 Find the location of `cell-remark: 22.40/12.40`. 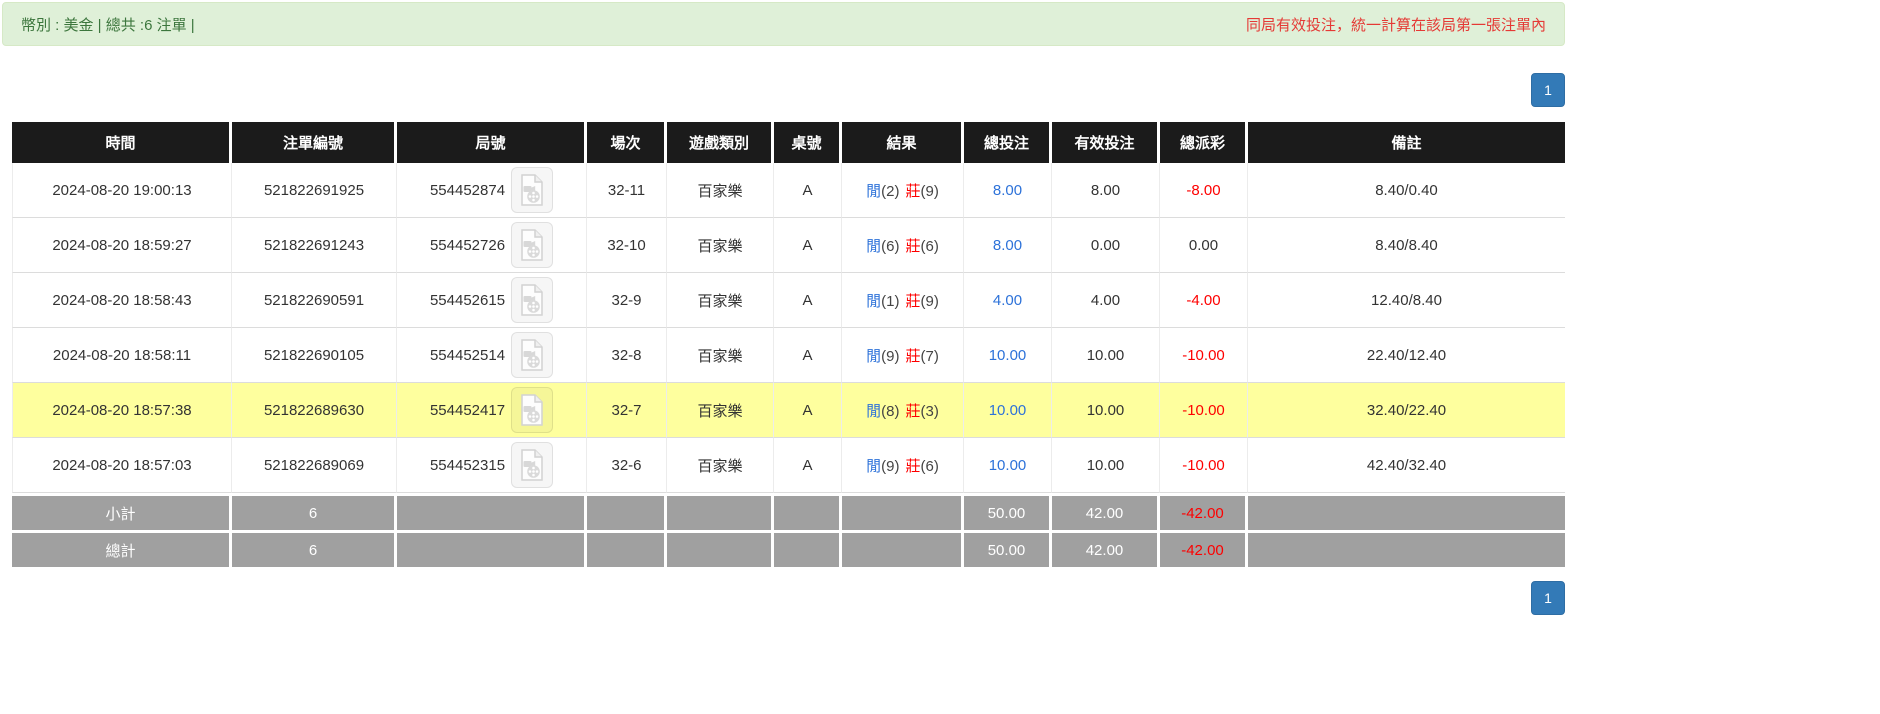

cell-remark: 22.40/12.40 is located at coordinates (1406, 355).